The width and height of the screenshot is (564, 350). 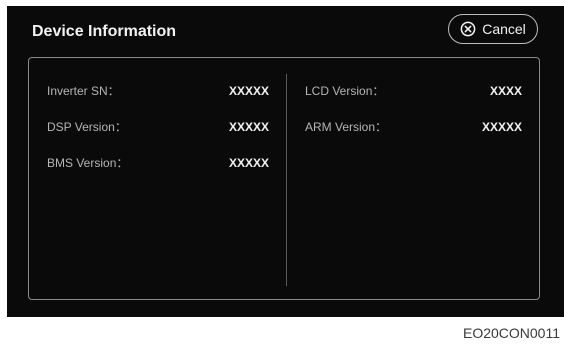 I want to click on info-row-lcd-version: LCD Version： XXXX, so click(x=413, y=91).